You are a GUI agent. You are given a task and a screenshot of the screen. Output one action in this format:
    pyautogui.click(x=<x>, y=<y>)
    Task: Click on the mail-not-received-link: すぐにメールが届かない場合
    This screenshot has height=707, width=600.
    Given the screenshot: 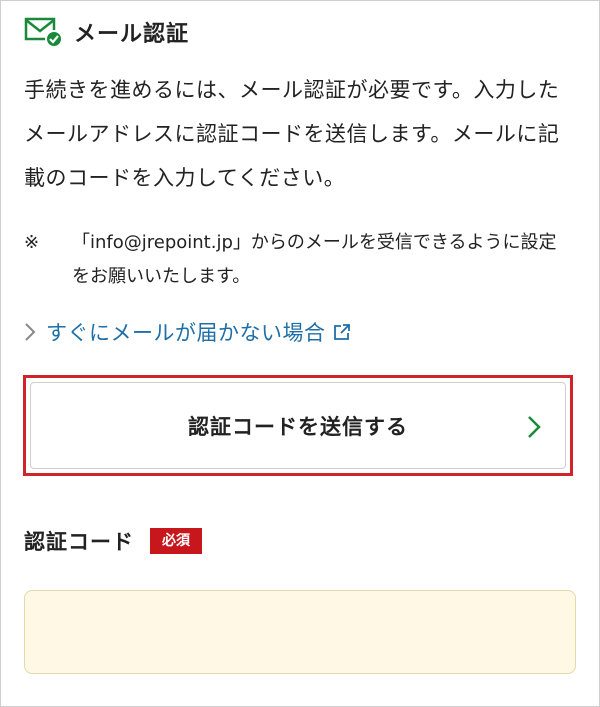 What is the action you would take?
    pyautogui.click(x=188, y=332)
    